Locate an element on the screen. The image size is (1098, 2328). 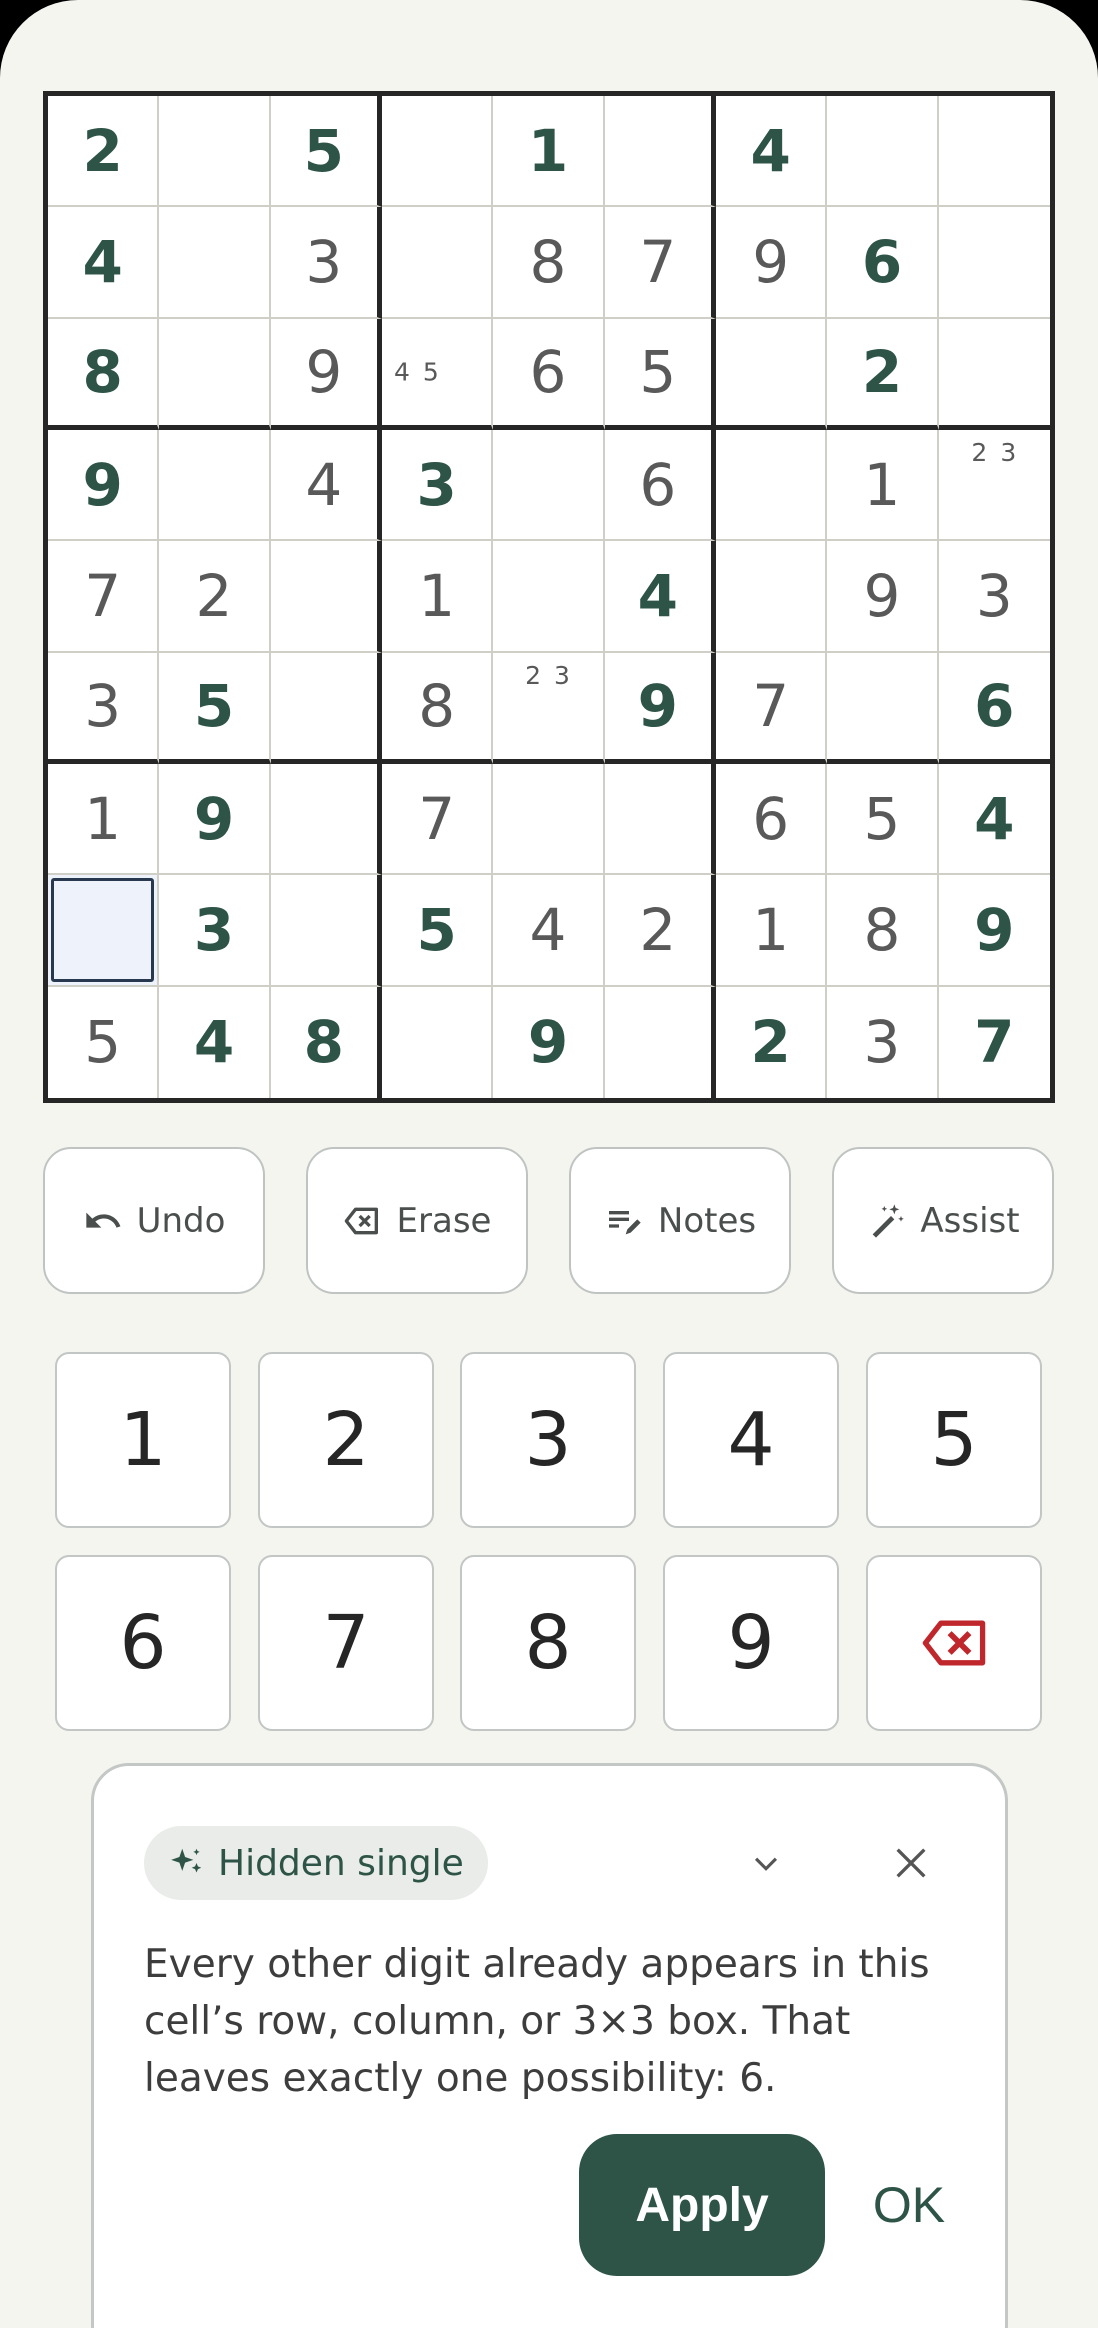
pencil-notes: 23 is located at coordinates (547, 675).